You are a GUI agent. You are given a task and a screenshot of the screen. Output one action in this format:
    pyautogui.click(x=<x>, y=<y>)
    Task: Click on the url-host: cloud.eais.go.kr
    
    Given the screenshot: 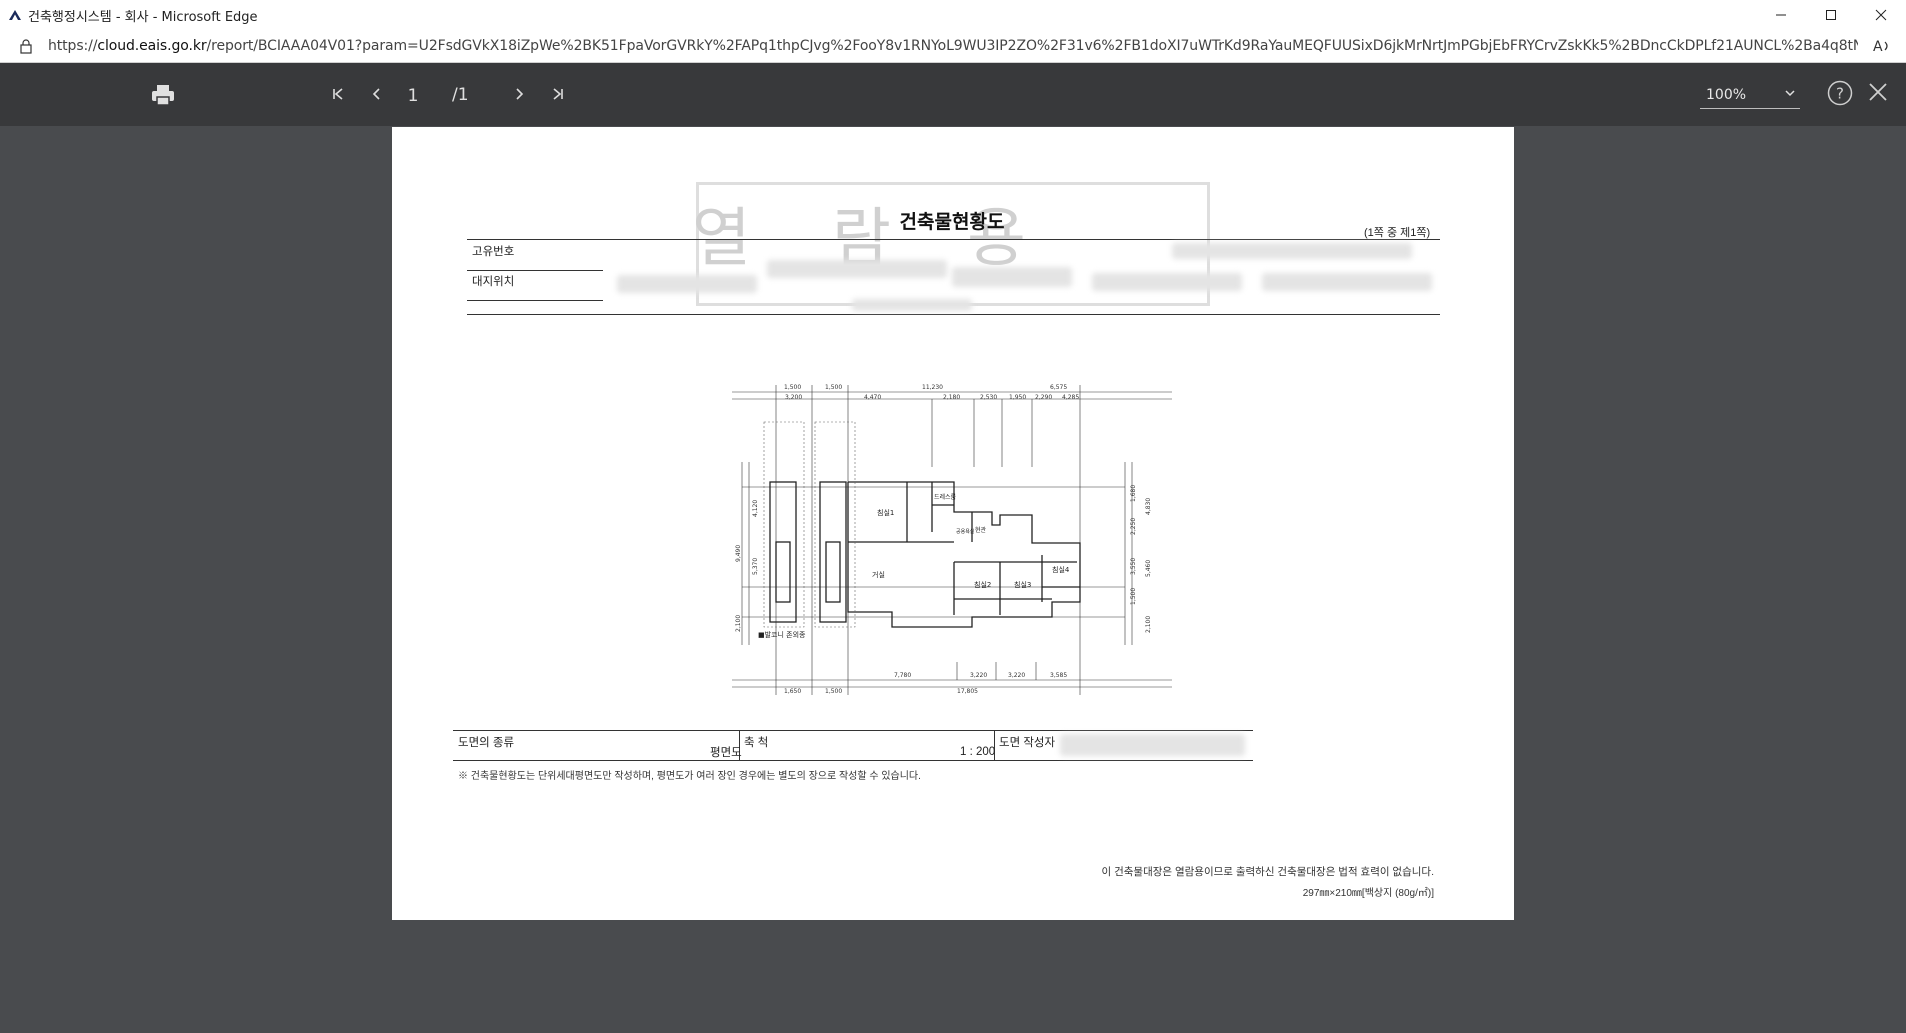 What is the action you would take?
    pyautogui.click(x=152, y=46)
    